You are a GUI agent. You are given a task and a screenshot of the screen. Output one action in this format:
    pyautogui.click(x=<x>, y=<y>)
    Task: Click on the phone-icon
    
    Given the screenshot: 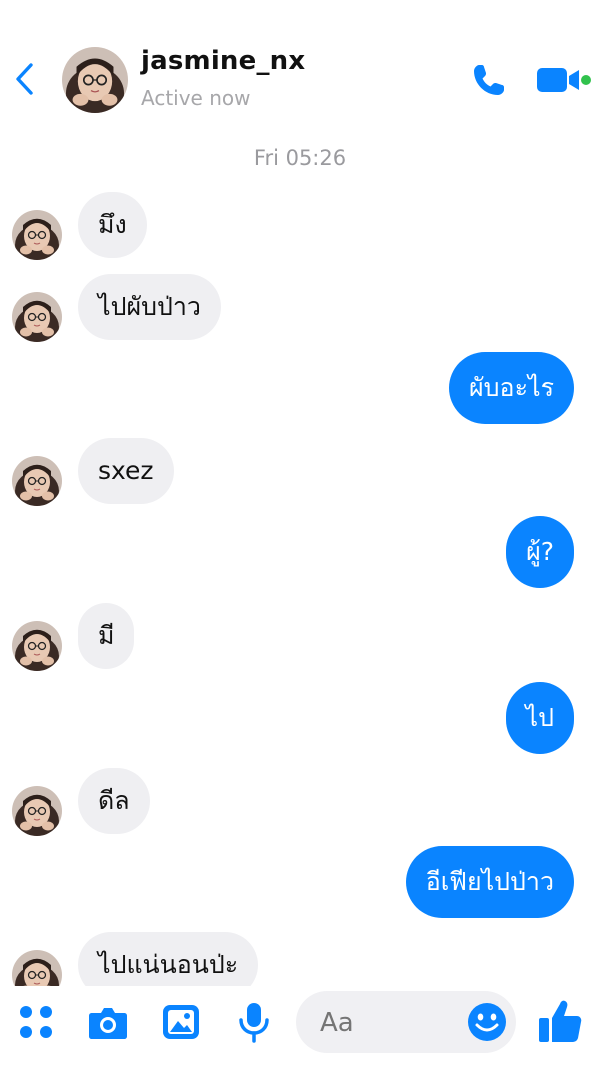 What is the action you would take?
    pyautogui.click(x=489, y=80)
    